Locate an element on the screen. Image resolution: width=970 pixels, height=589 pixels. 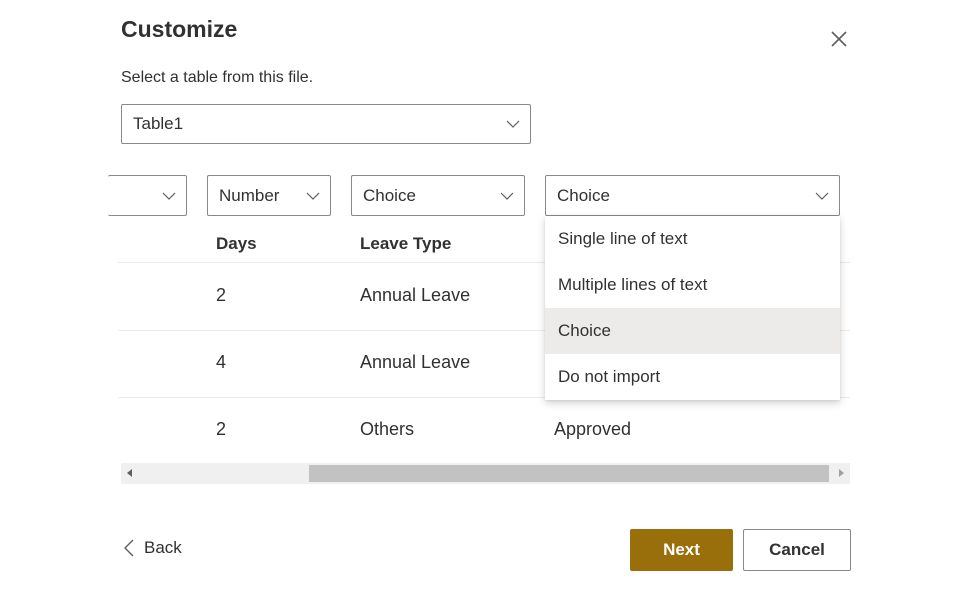
column-type-select is located at coordinates (147, 195).